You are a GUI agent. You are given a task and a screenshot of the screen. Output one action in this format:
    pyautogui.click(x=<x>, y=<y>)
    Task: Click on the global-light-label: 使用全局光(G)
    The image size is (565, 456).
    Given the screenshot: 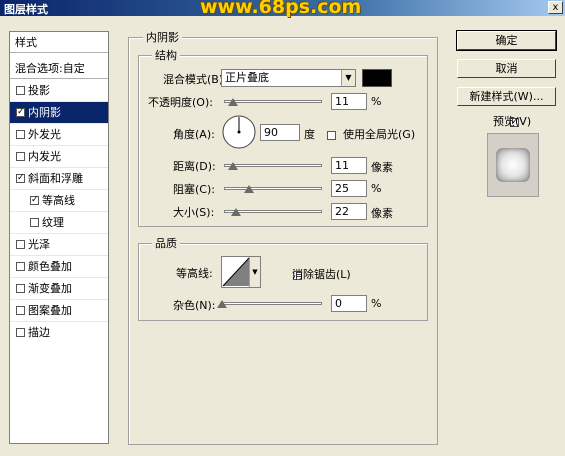 What is the action you would take?
    pyautogui.click(x=379, y=134)
    